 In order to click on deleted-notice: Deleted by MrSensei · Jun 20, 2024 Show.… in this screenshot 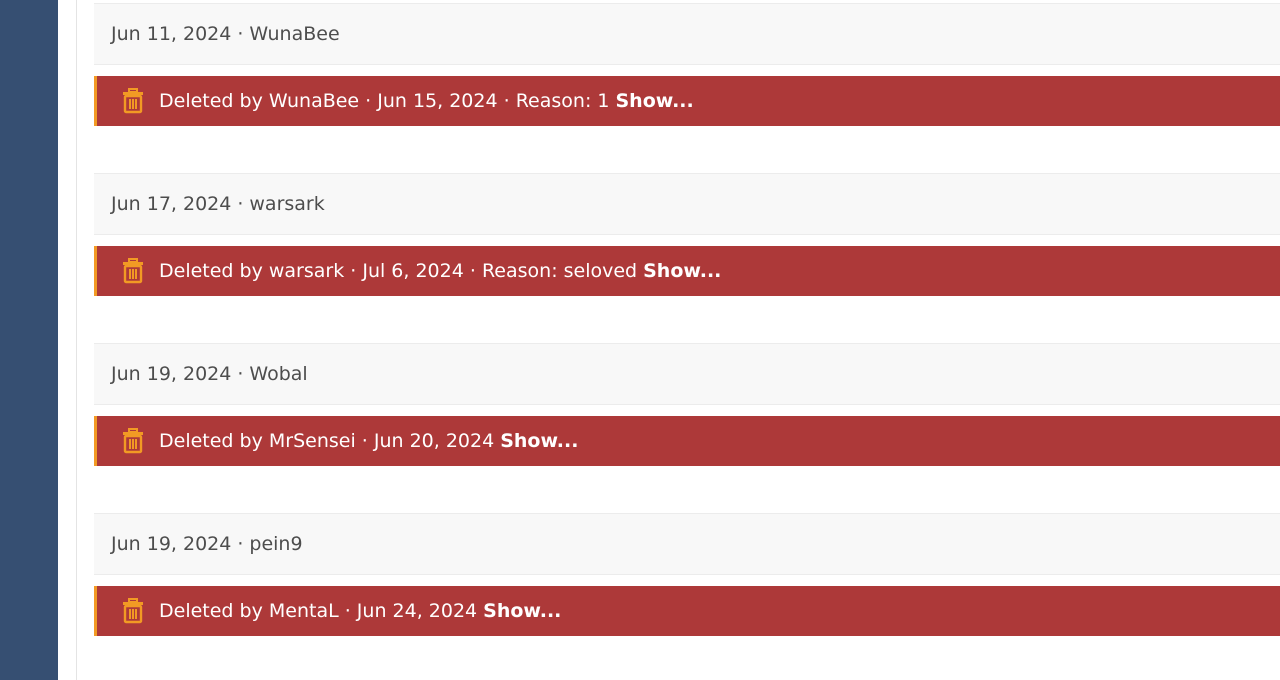, I will do `click(687, 441)`.